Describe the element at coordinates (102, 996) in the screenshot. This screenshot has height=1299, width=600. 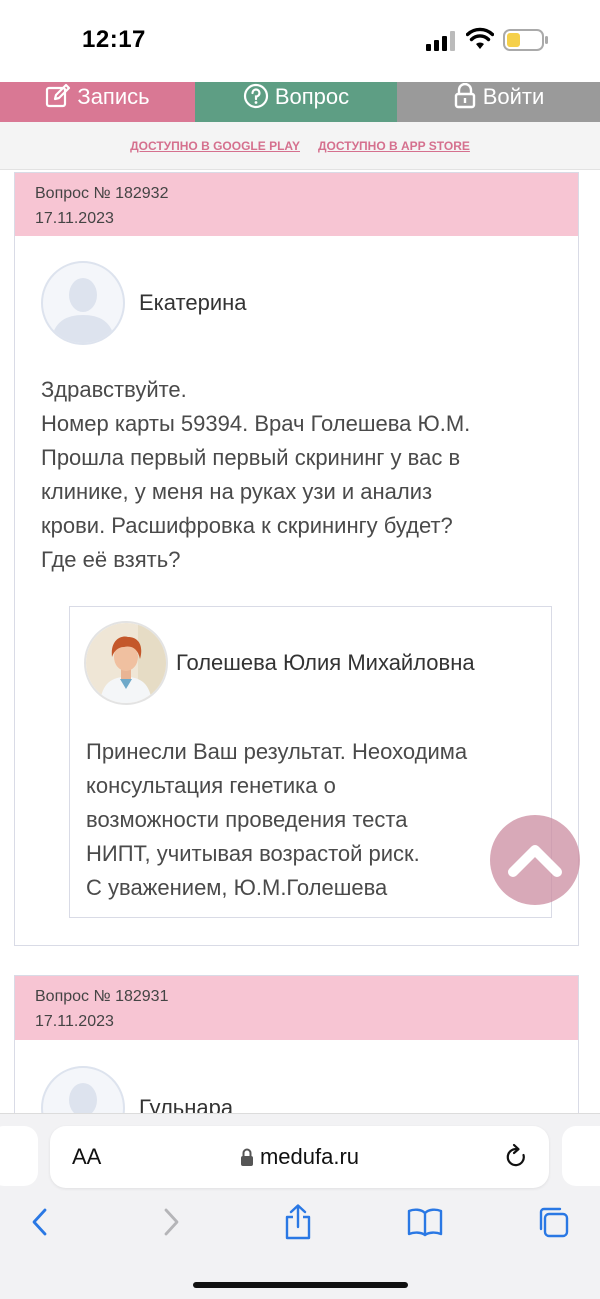
I see `question-number: Вопрос № 182931` at that location.